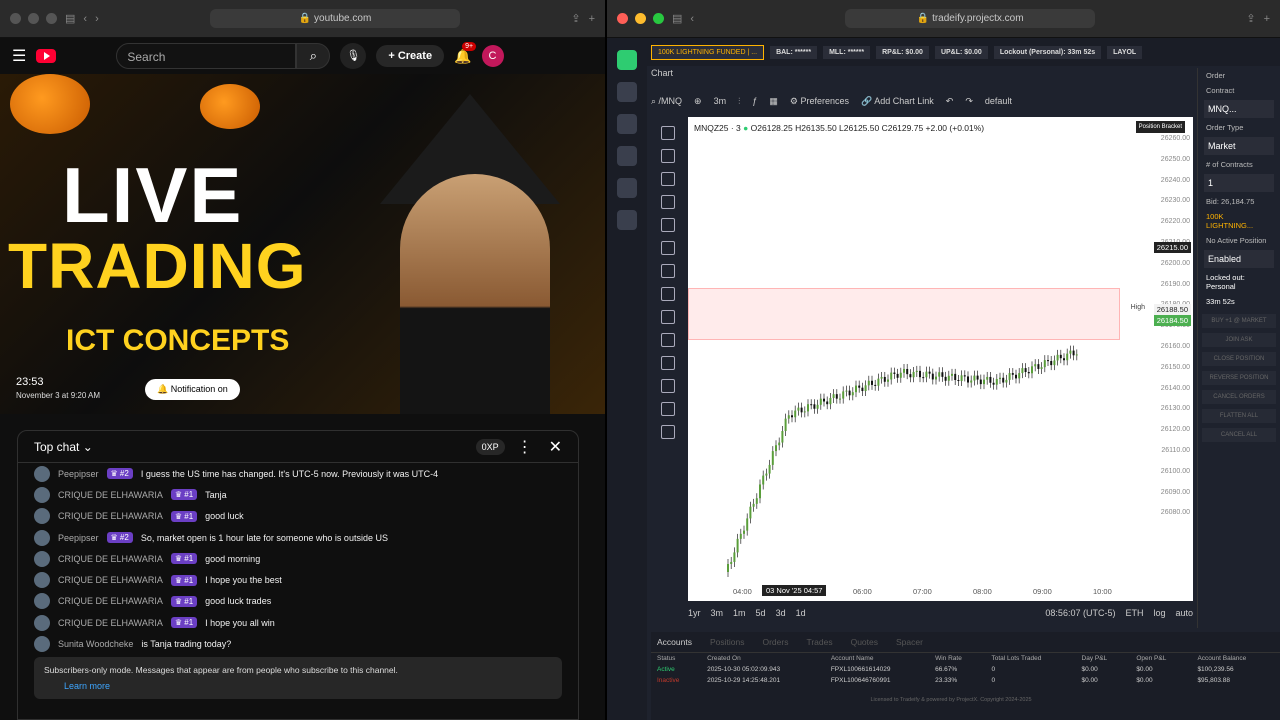 The width and height of the screenshot is (1280, 720). What do you see at coordinates (308, 686) in the screenshot?
I see `learn-more-link: Learn more` at bounding box center [308, 686].